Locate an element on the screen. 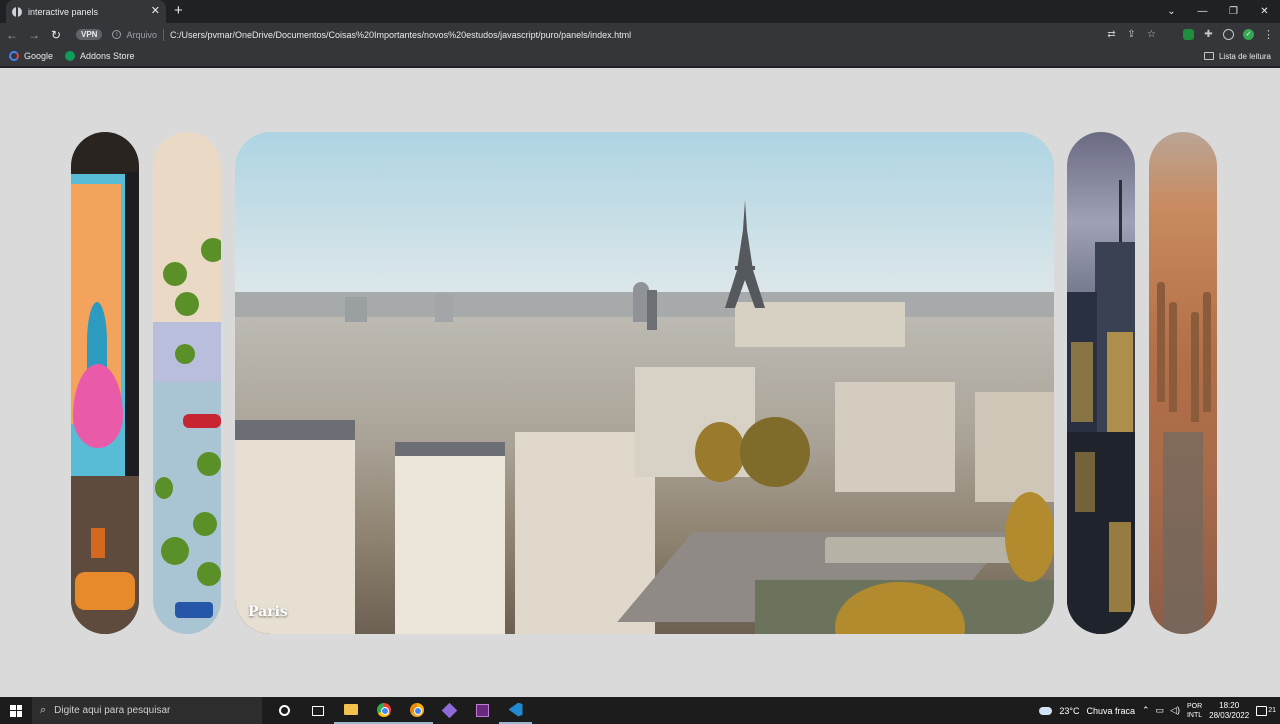  clock: 18:20 28/03/2022 is located at coordinates (1229, 711).